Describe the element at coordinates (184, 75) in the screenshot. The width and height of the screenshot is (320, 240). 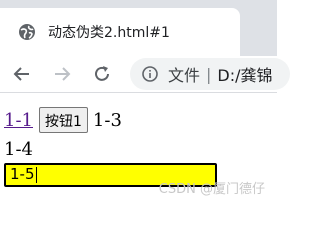
I see `file-chip: 文件` at that location.